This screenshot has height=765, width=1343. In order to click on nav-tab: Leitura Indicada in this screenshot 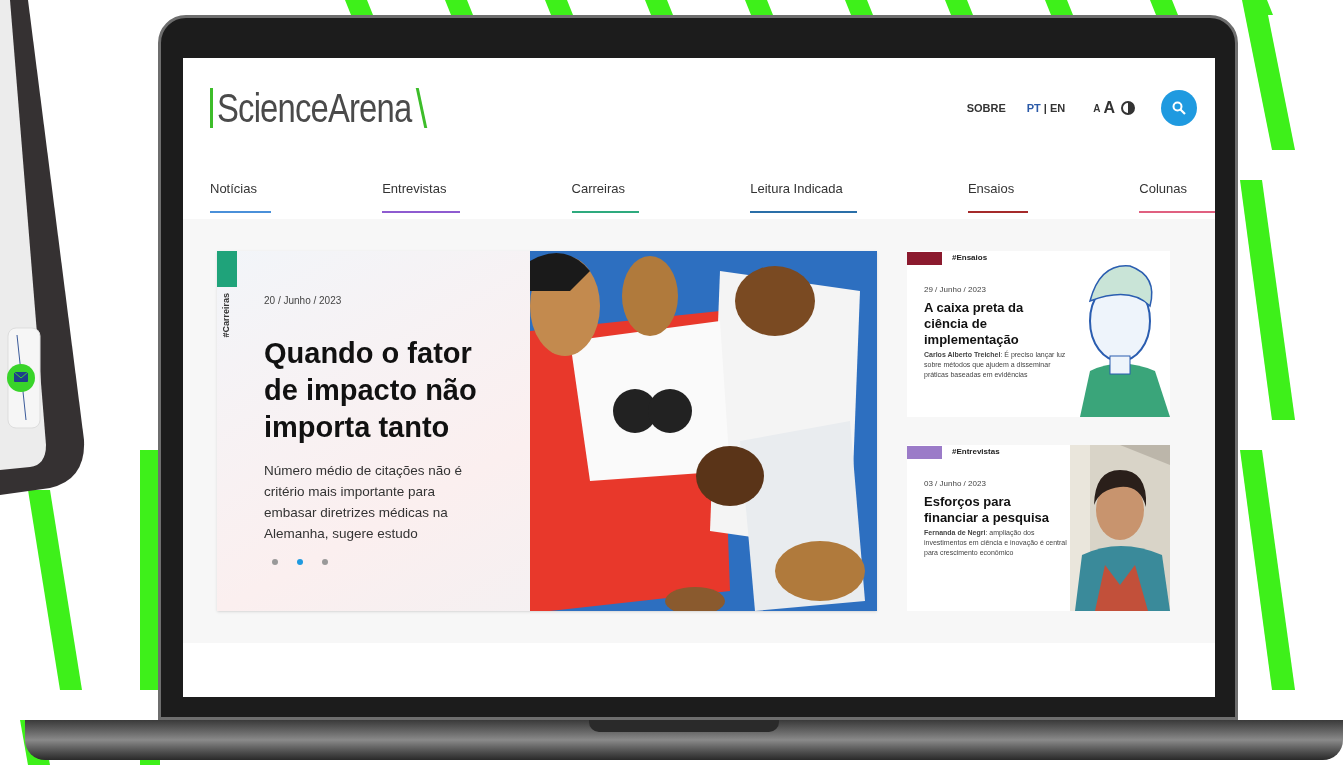, I will do `click(803, 196)`.